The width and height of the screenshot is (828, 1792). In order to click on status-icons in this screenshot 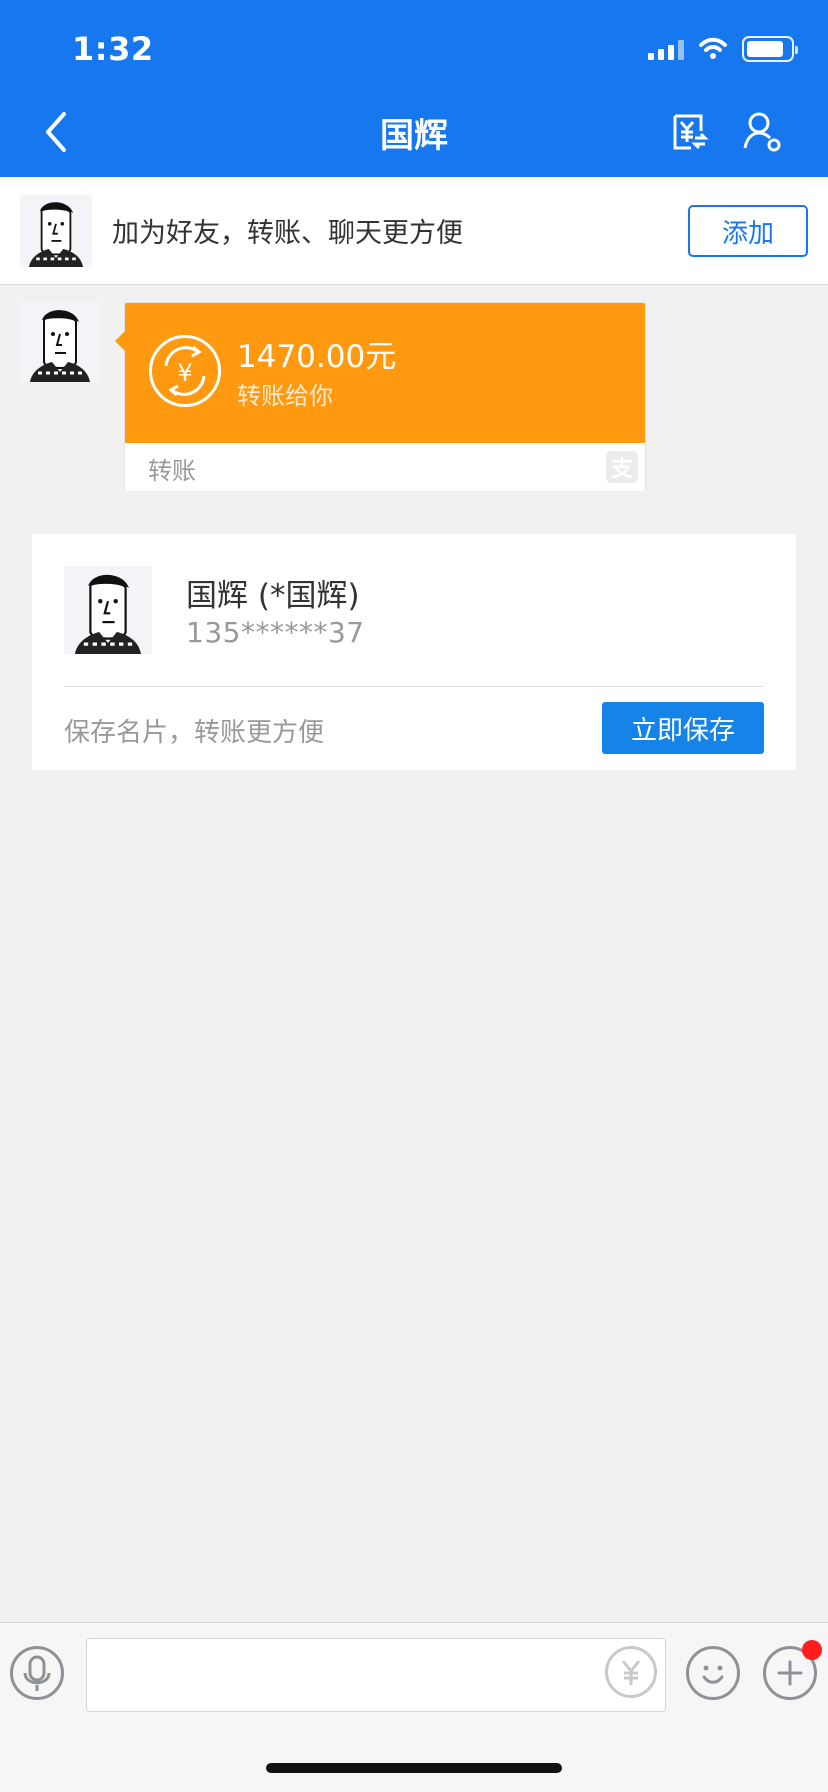, I will do `click(723, 49)`.